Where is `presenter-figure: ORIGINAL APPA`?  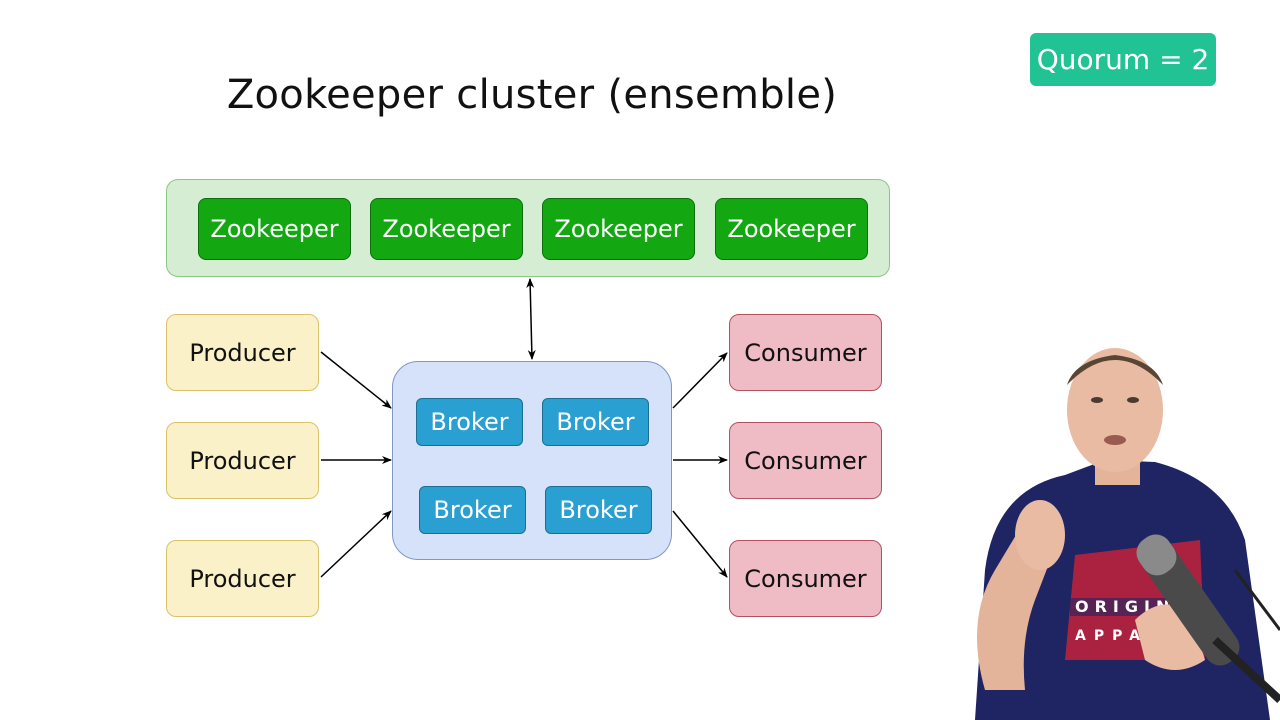
presenter-figure: ORIGINAL APPA is located at coordinates (1127, 534).